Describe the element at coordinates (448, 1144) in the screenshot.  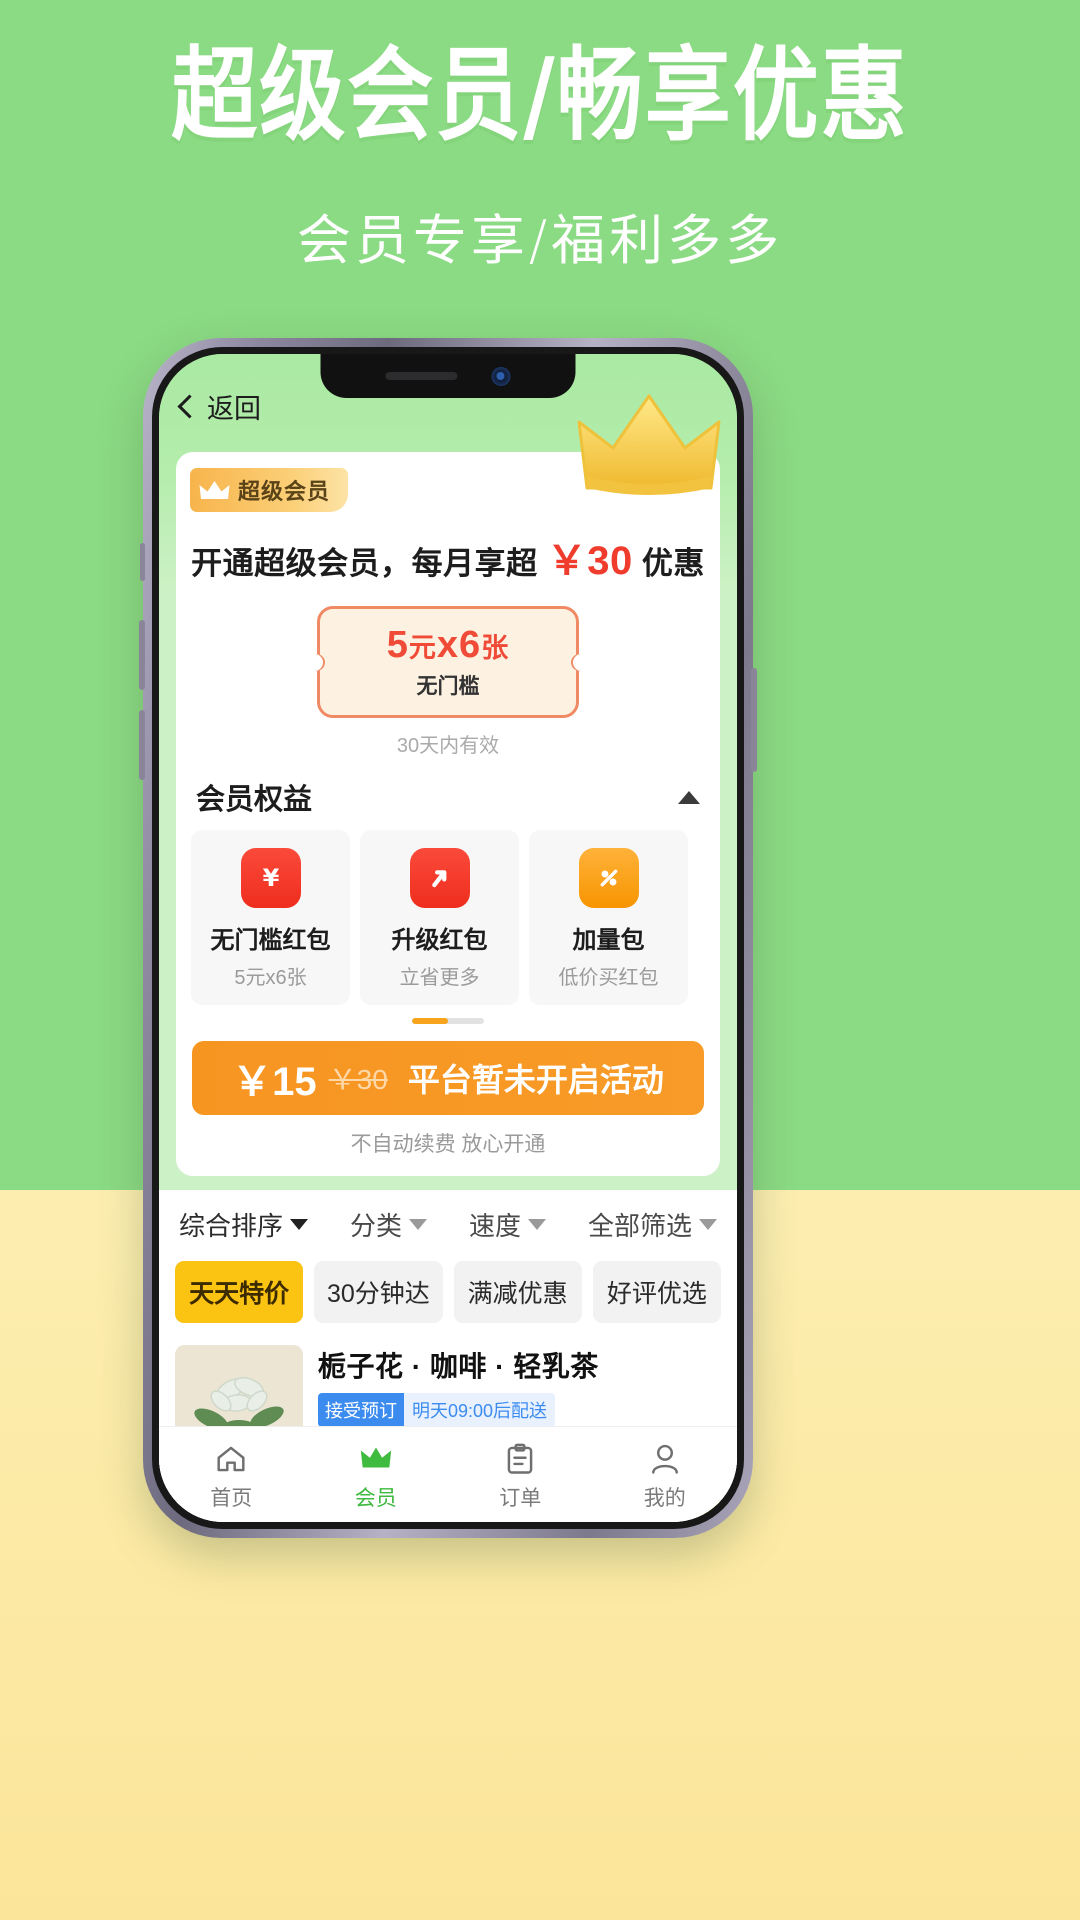
I see `cta-note: 不自动续费 放心开通` at that location.